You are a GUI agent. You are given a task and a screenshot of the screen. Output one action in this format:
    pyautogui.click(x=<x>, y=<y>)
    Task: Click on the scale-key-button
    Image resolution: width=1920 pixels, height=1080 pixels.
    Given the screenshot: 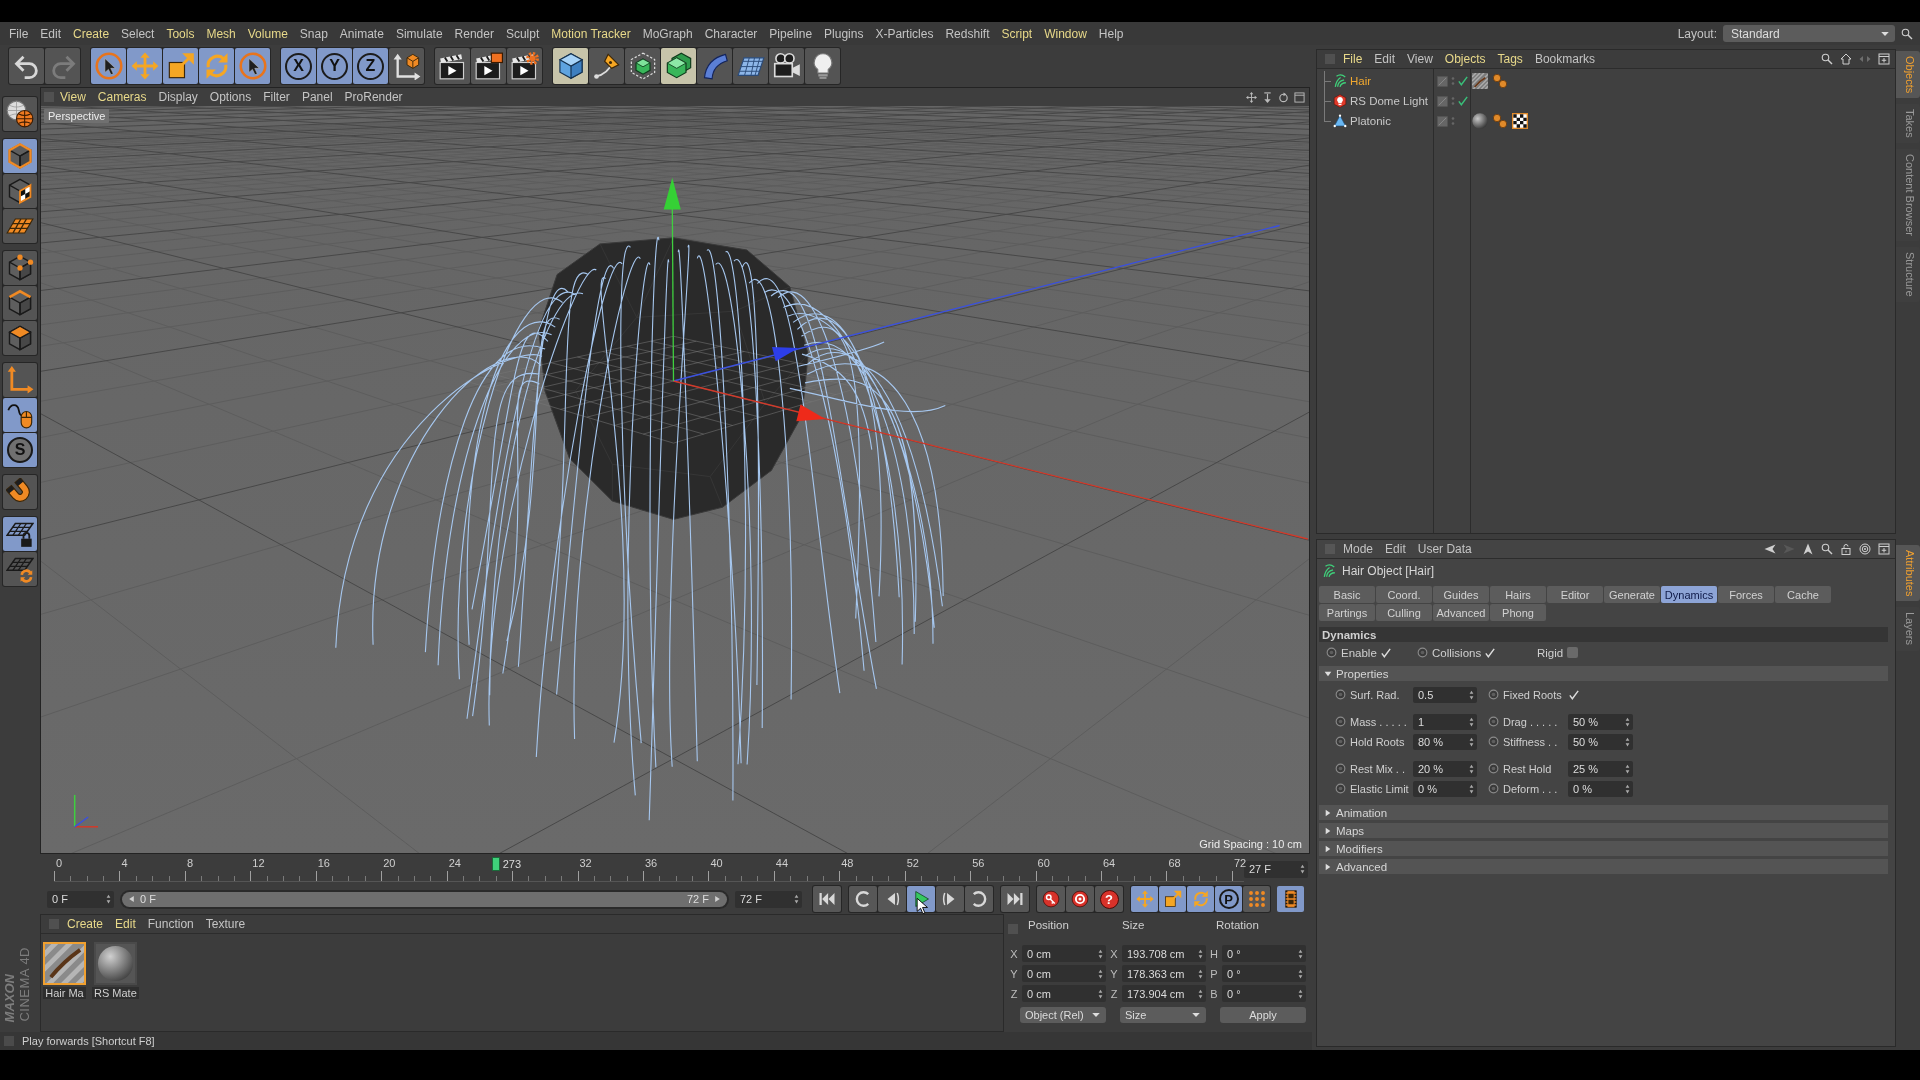 What is the action you would take?
    pyautogui.click(x=1172, y=899)
    